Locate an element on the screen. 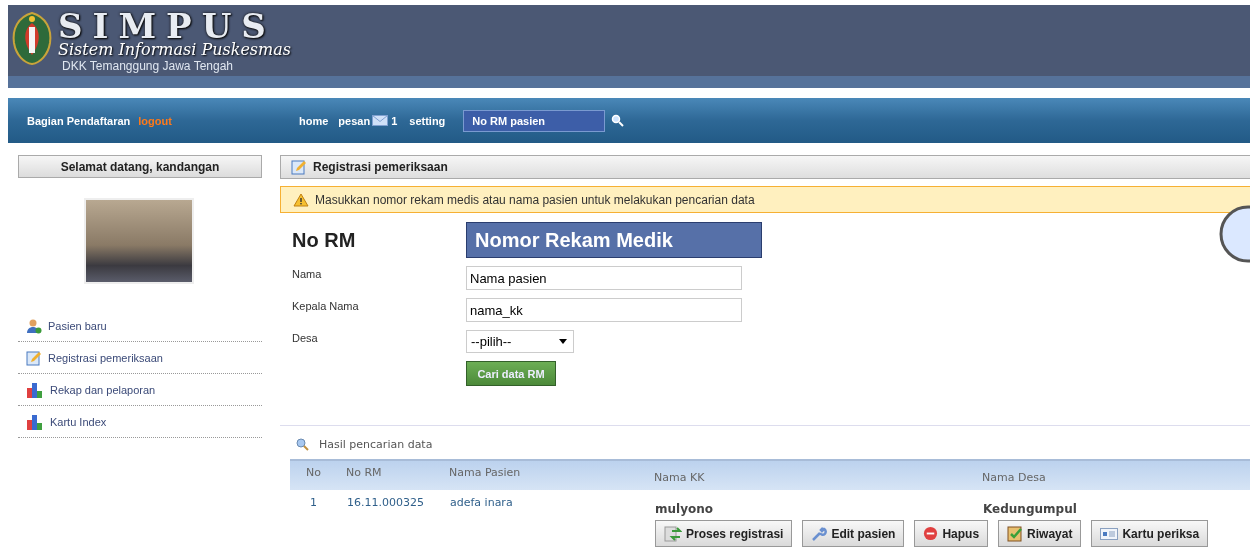 This screenshot has height=553, width=1250. alert-text: Masukkan nomor rekam medis atau nama pasien untuk melakukan pencarian data is located at coordinates (535, 199).